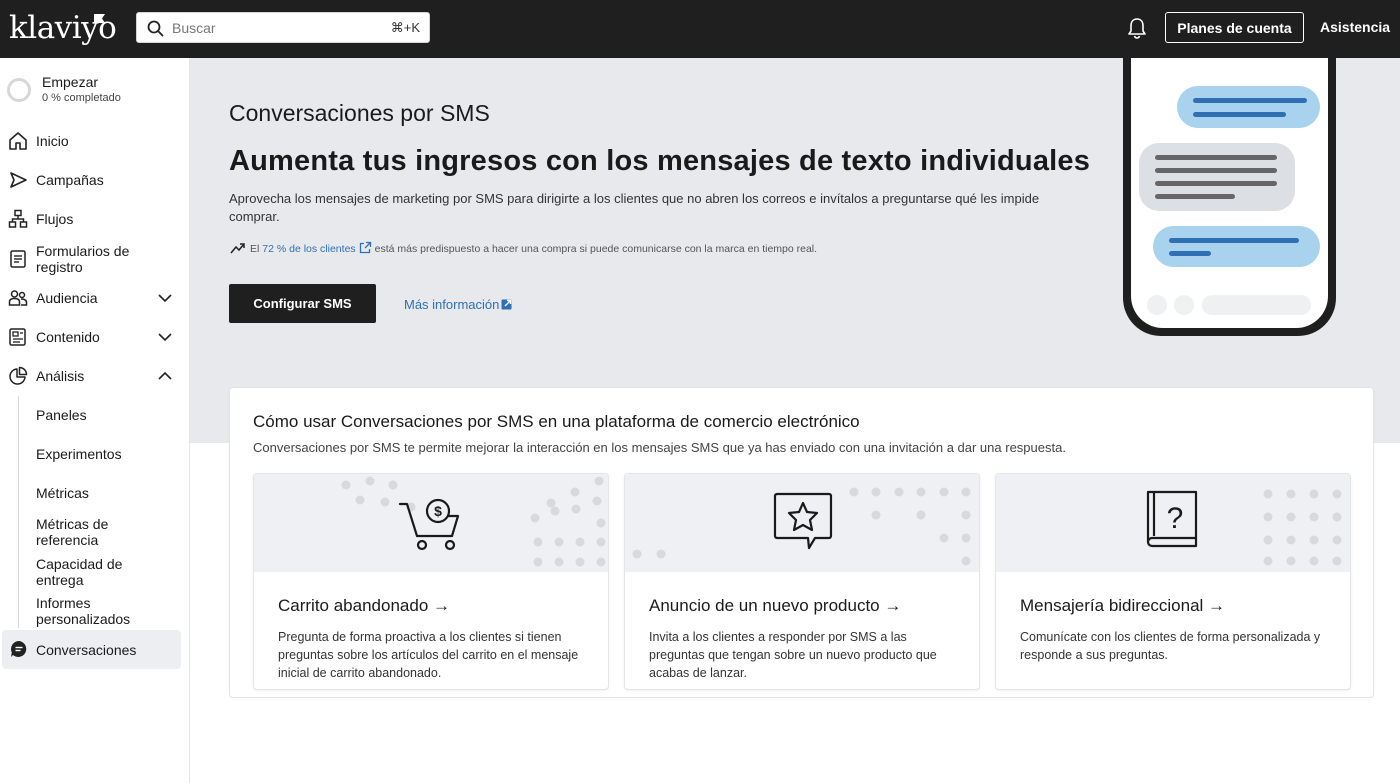 The image size is (1400, 783). Describe the element at coordinates (68, 337) in the screenshot. I see `sidebar-item-label: Contenido` at that location.